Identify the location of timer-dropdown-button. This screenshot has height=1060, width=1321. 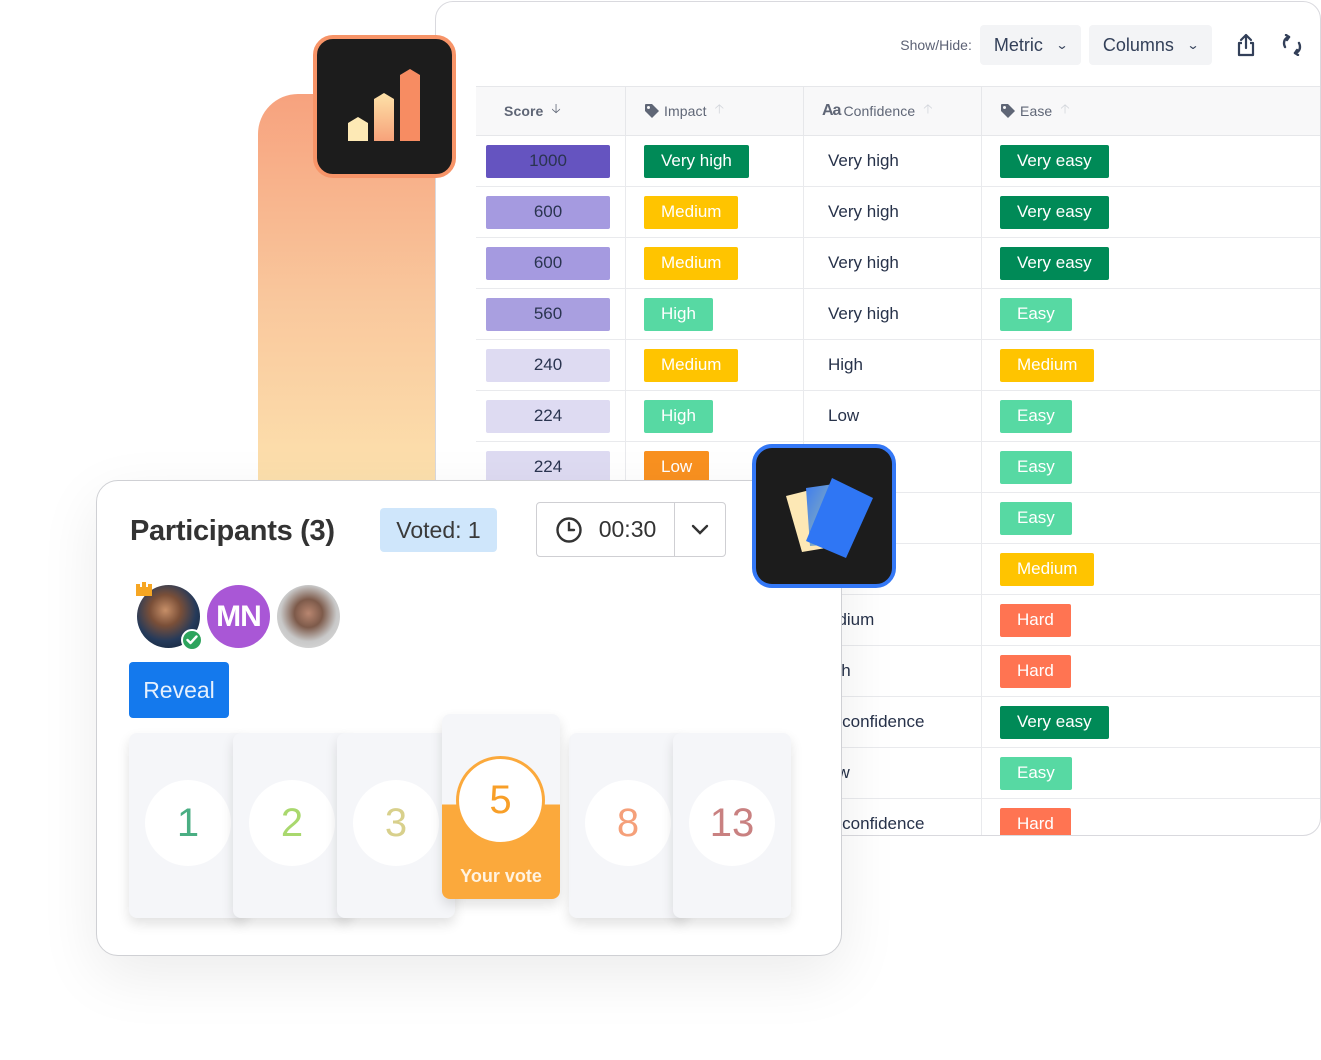
(700, 529).